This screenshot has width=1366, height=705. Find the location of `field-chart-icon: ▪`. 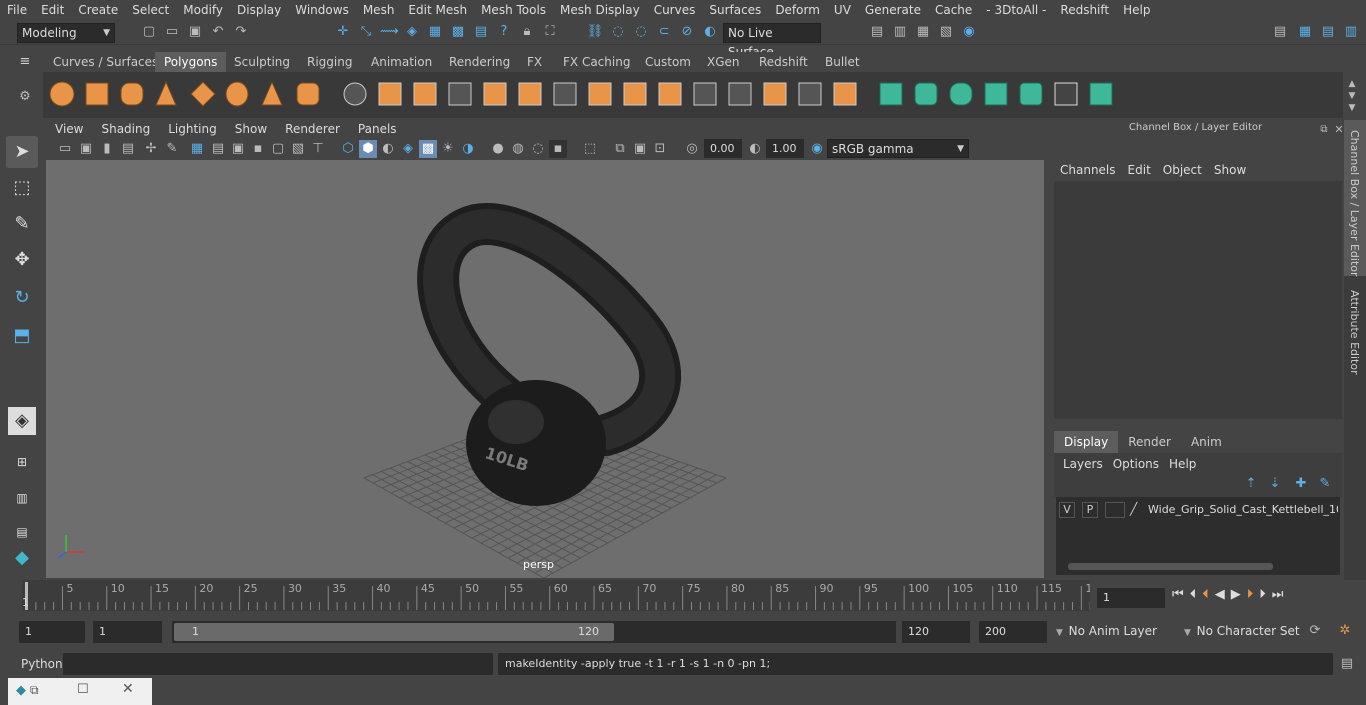

field-chart-icon: ▪ is located at coordinates (258, 149).